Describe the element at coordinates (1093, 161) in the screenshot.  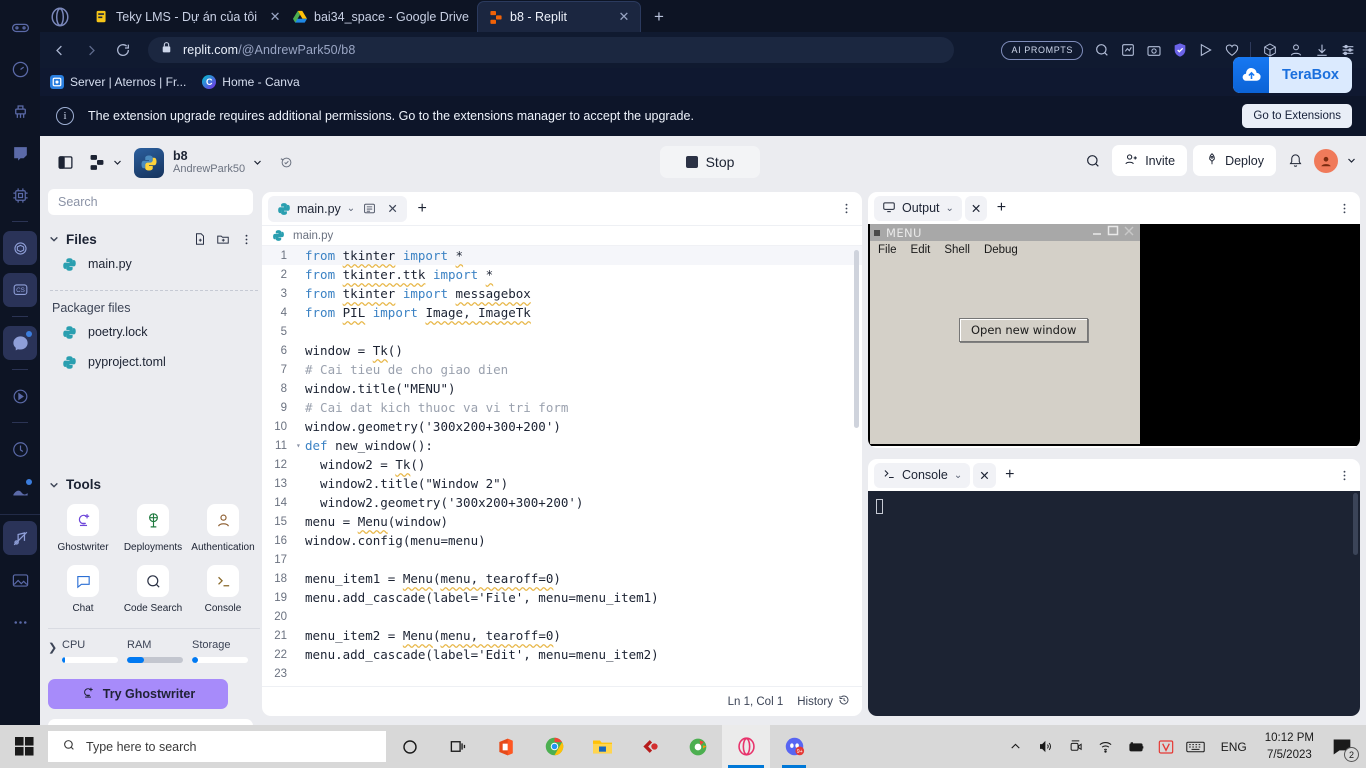
I see `search-icon` at that location.